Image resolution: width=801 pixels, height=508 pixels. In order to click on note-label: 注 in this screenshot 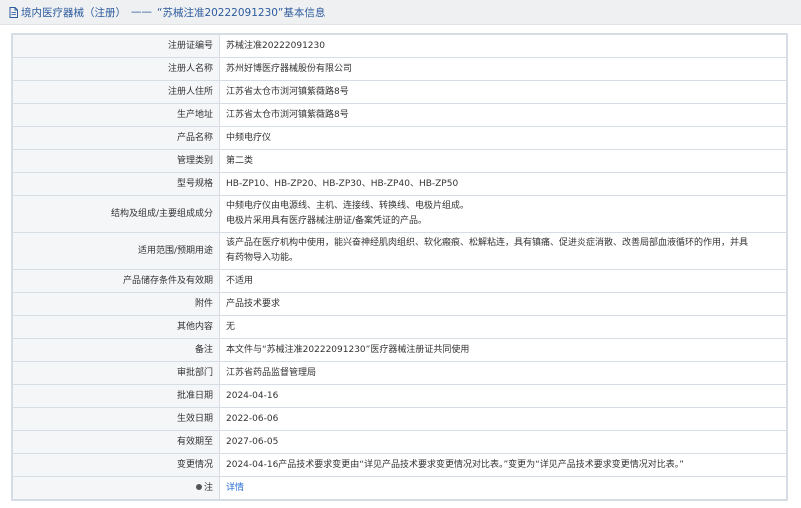, I will do `click(208, 487)`.